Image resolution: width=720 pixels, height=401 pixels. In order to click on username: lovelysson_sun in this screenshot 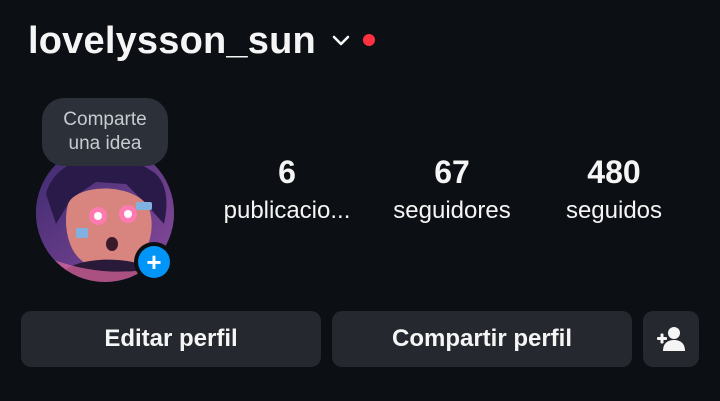, I will do `click(172, 41)`.